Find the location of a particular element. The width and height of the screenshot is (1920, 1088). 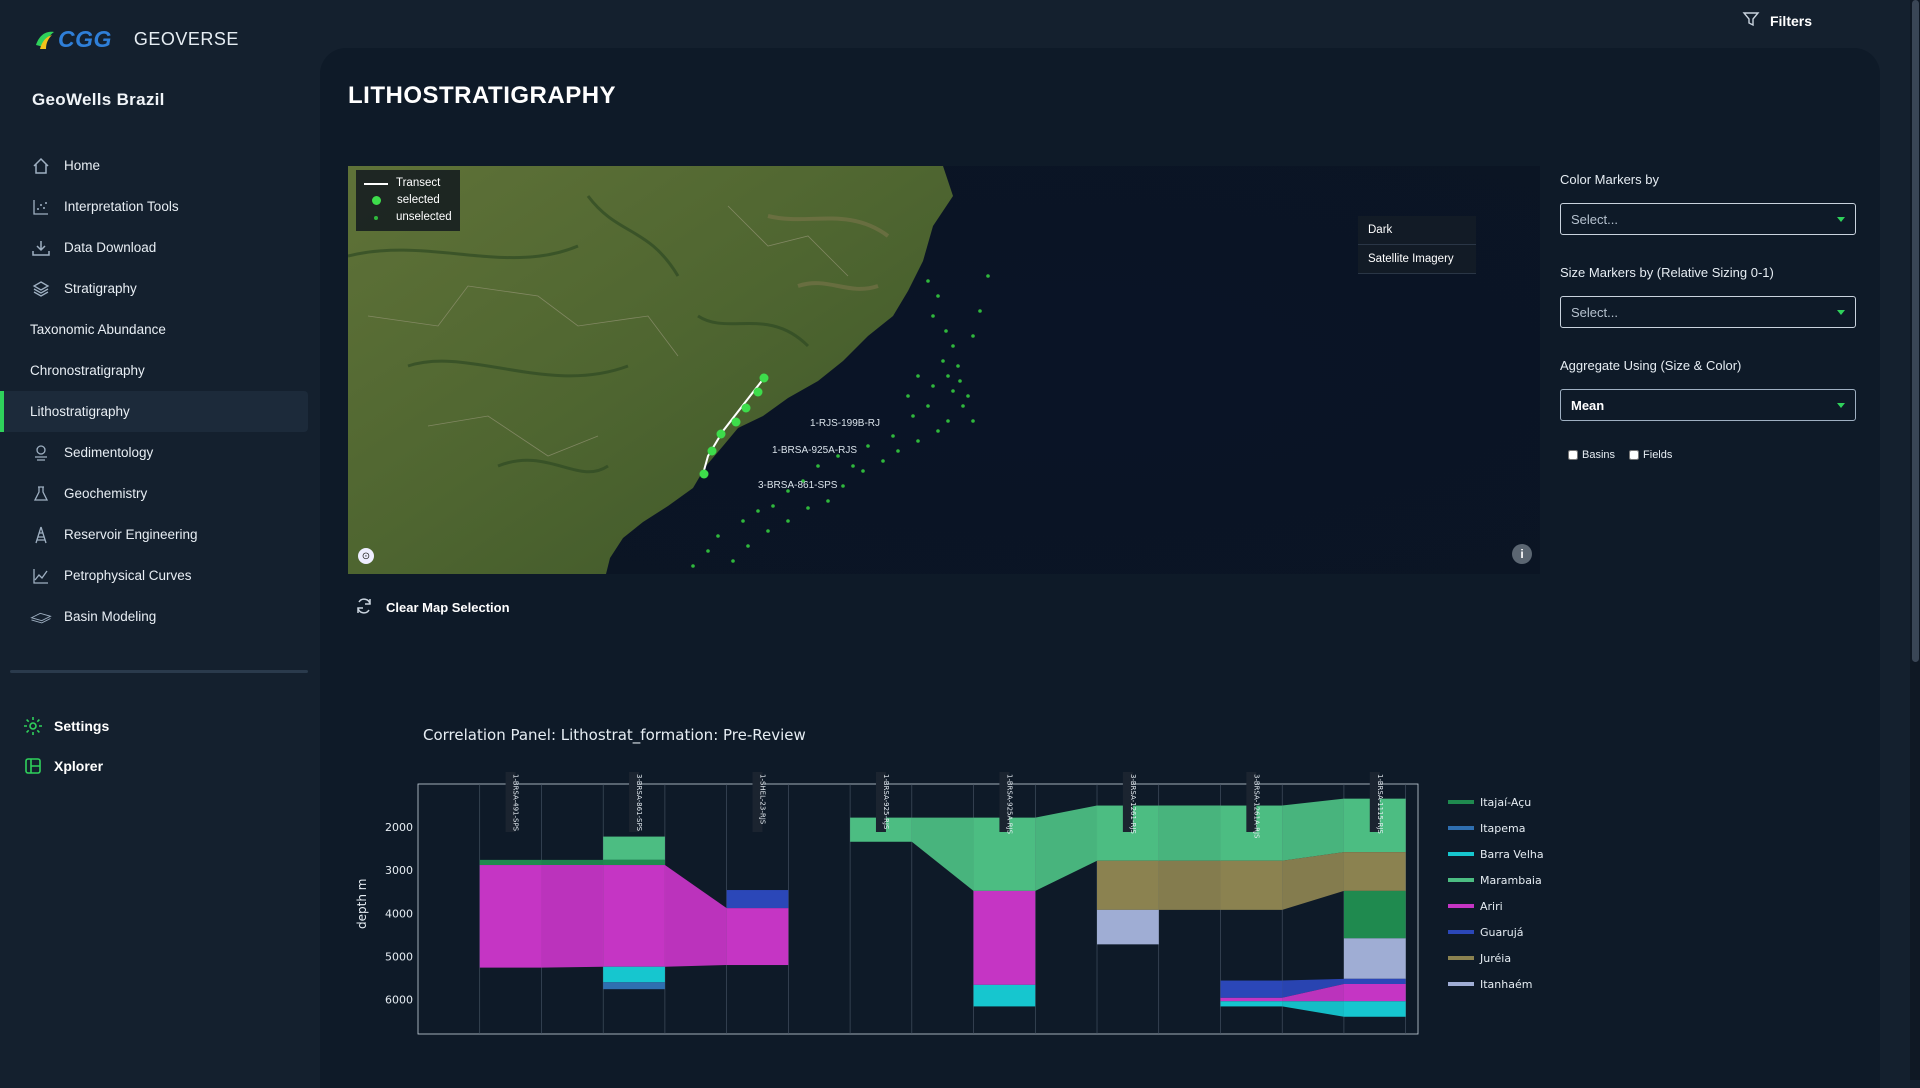

well-label: 1-BRSA-491-SPS is located at coordinates (516, 803).